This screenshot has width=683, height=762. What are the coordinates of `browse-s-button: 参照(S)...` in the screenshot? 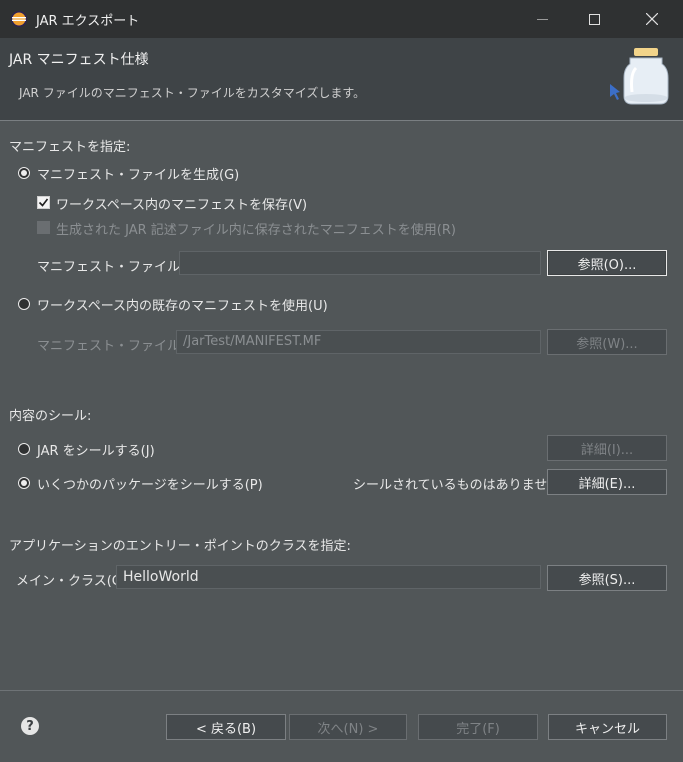 It's located at (607, 578).